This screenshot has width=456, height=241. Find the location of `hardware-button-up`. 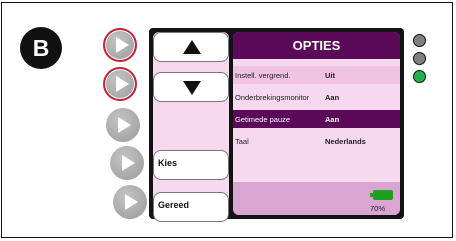

hardware-button-up is located at coordinates (120, 45).